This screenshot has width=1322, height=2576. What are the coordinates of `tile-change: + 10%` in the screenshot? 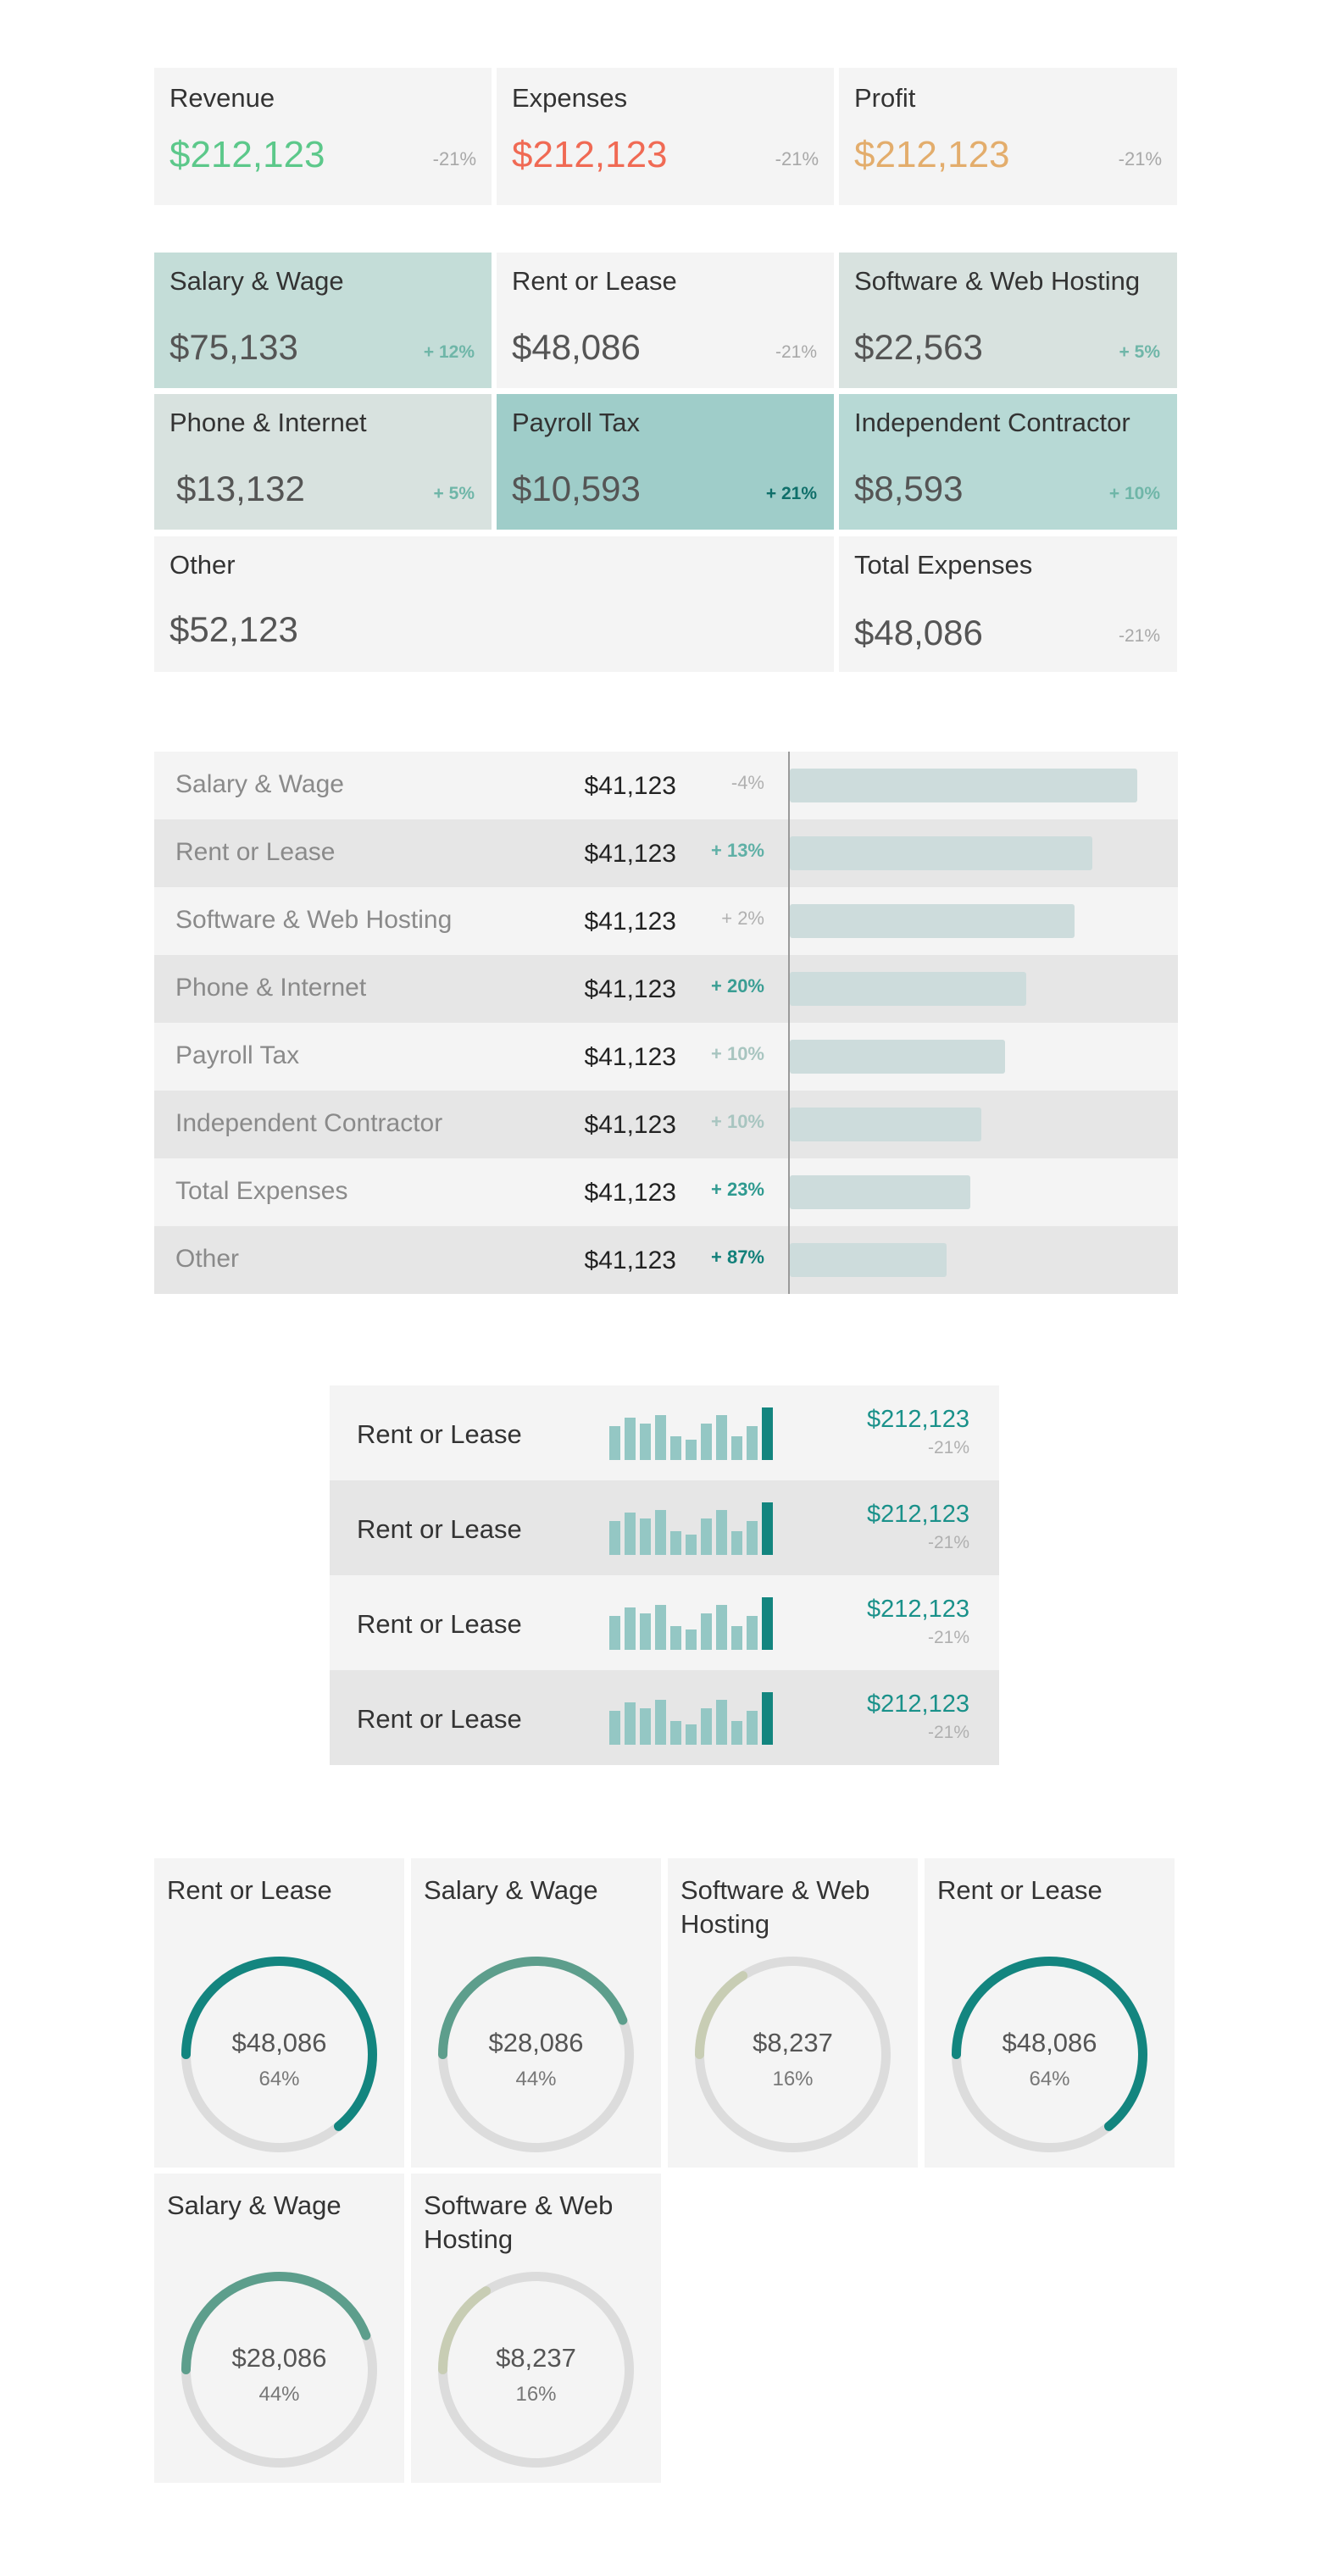 It's located at (1134, 493).